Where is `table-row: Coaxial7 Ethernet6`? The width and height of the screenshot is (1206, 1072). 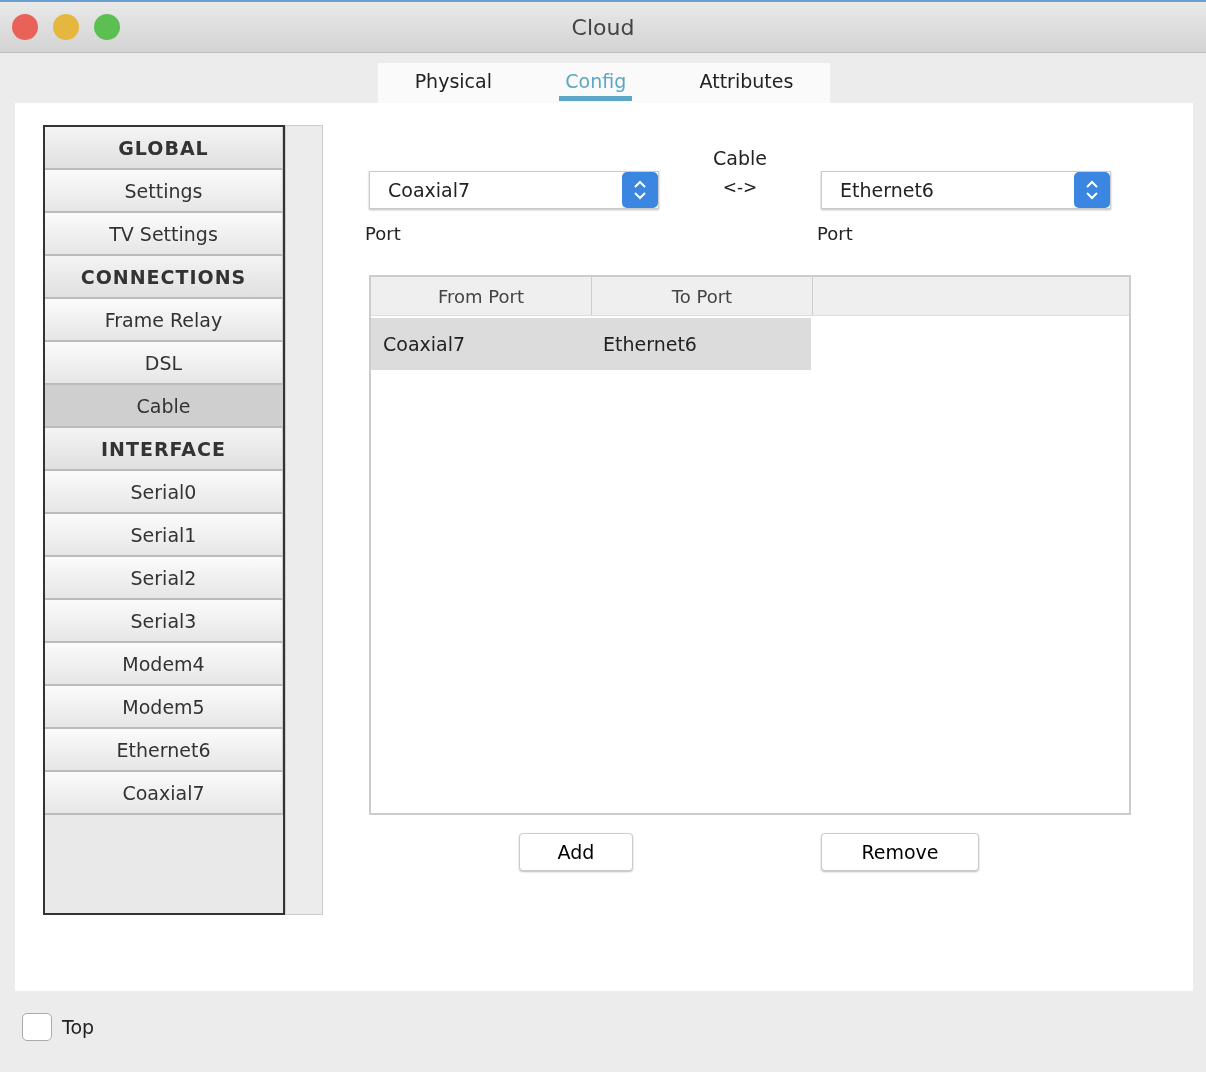 table-row: Coaxial7 Ethernet6 is located at coordinates (591, 344).